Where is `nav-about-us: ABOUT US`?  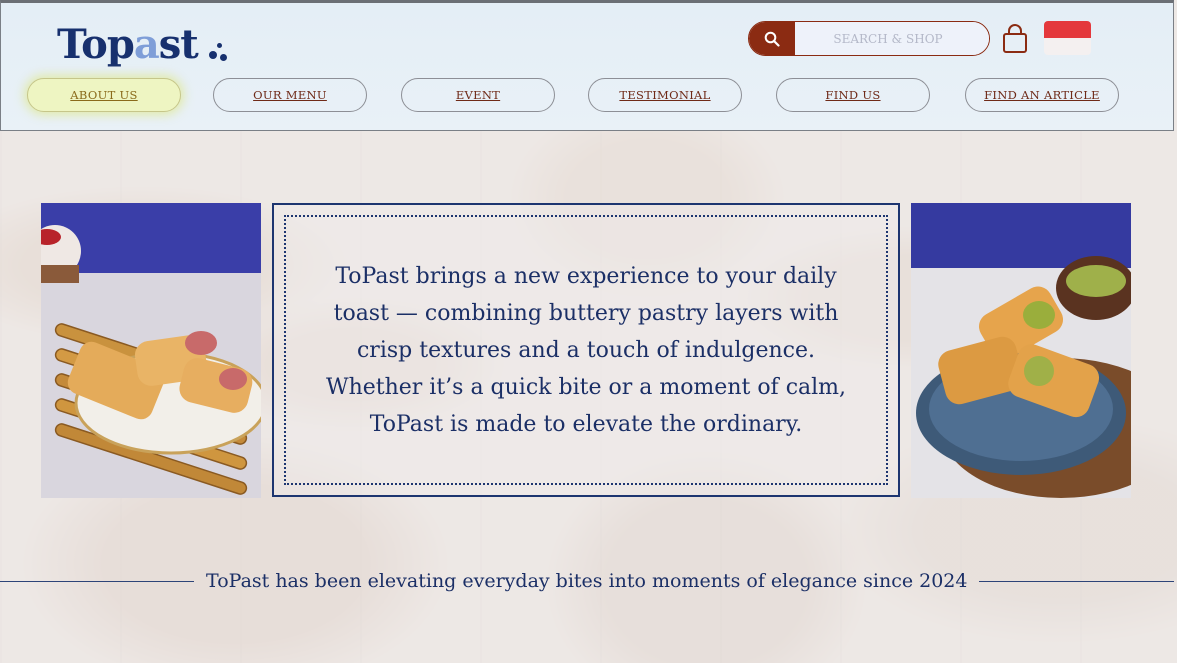 nav-about-us: ABOUT US is located at coordinates (104, 95).